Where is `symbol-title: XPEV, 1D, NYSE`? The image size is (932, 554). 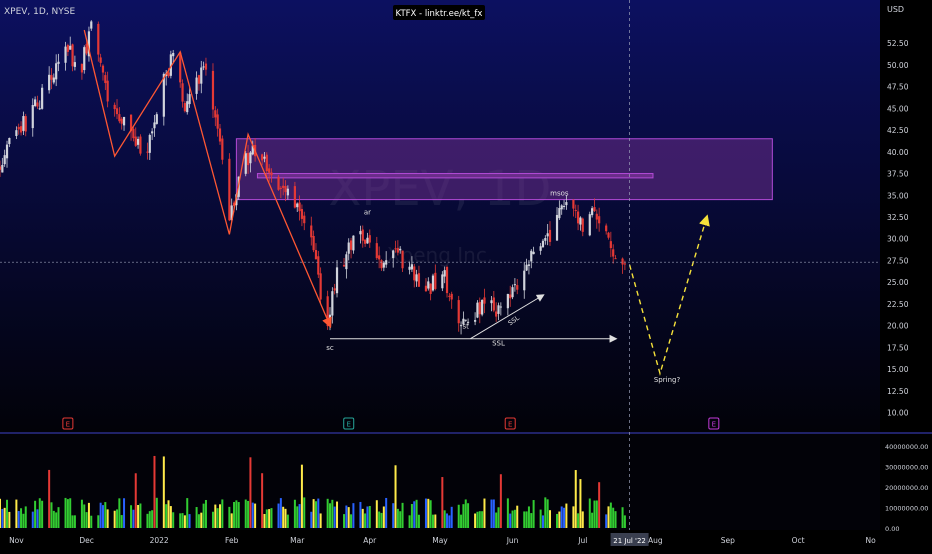
symbol-title: XPEV, 1D, NYSE is located at coordinates (39, 12).